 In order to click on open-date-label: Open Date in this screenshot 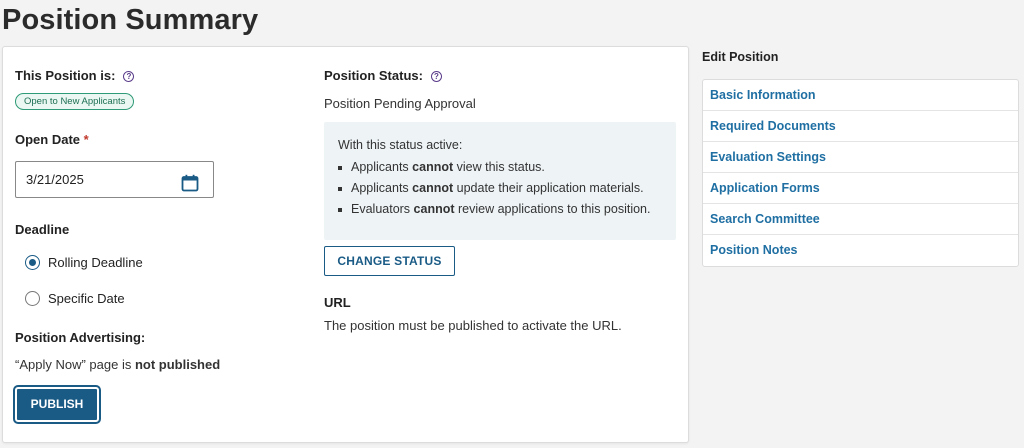, I will do `click(48, 139)`.